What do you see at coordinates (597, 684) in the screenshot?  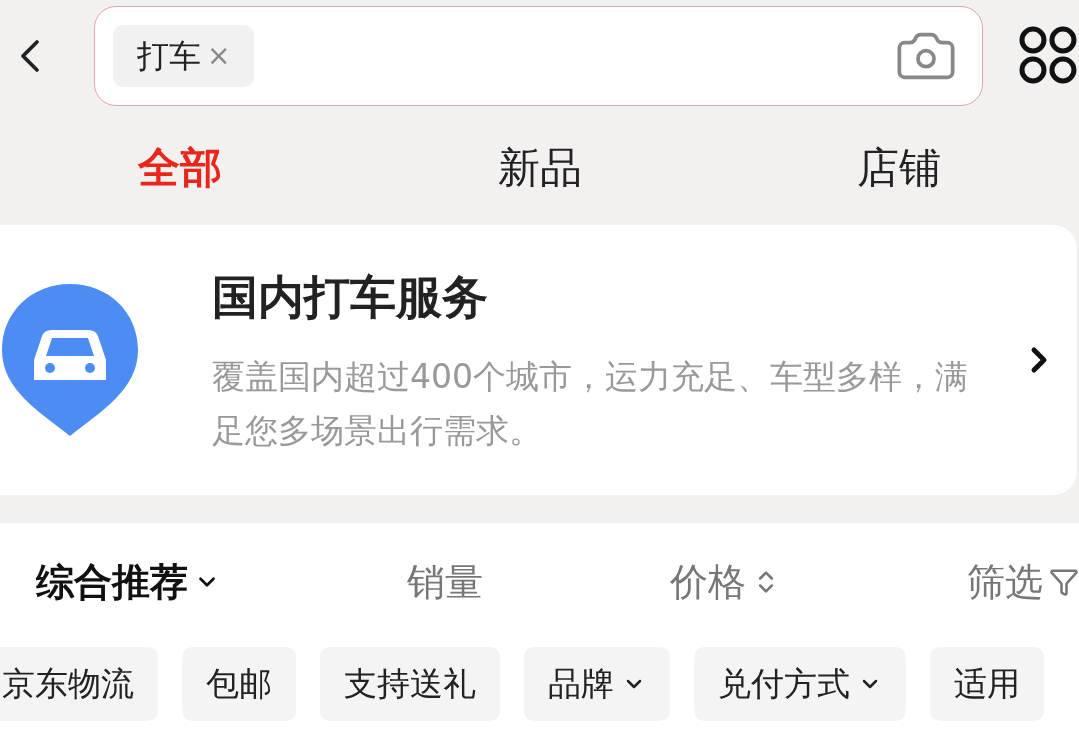 I see `filter-chip: 品牌` at bounding box center [597, 684].